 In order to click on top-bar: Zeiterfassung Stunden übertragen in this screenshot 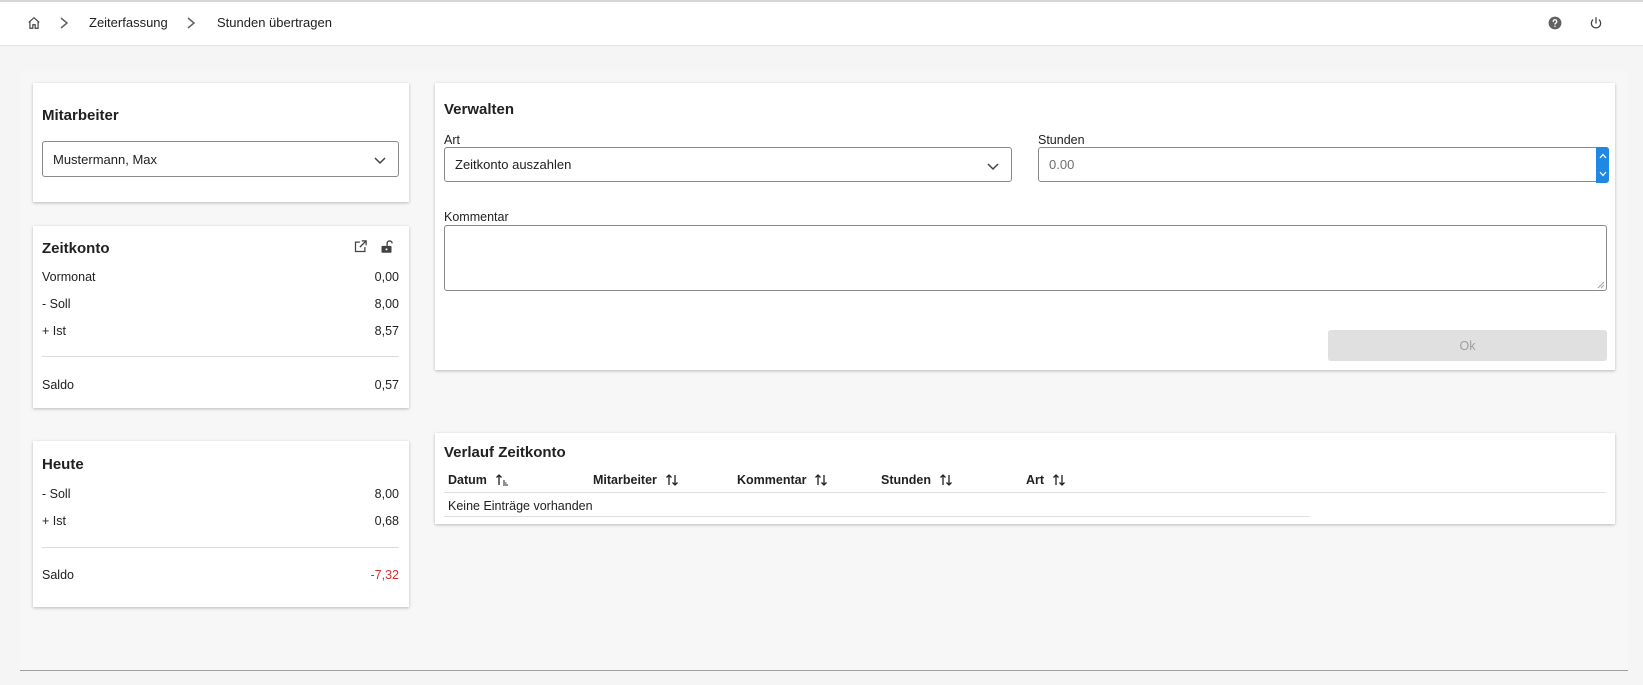, I will do `click(821, 23)`.